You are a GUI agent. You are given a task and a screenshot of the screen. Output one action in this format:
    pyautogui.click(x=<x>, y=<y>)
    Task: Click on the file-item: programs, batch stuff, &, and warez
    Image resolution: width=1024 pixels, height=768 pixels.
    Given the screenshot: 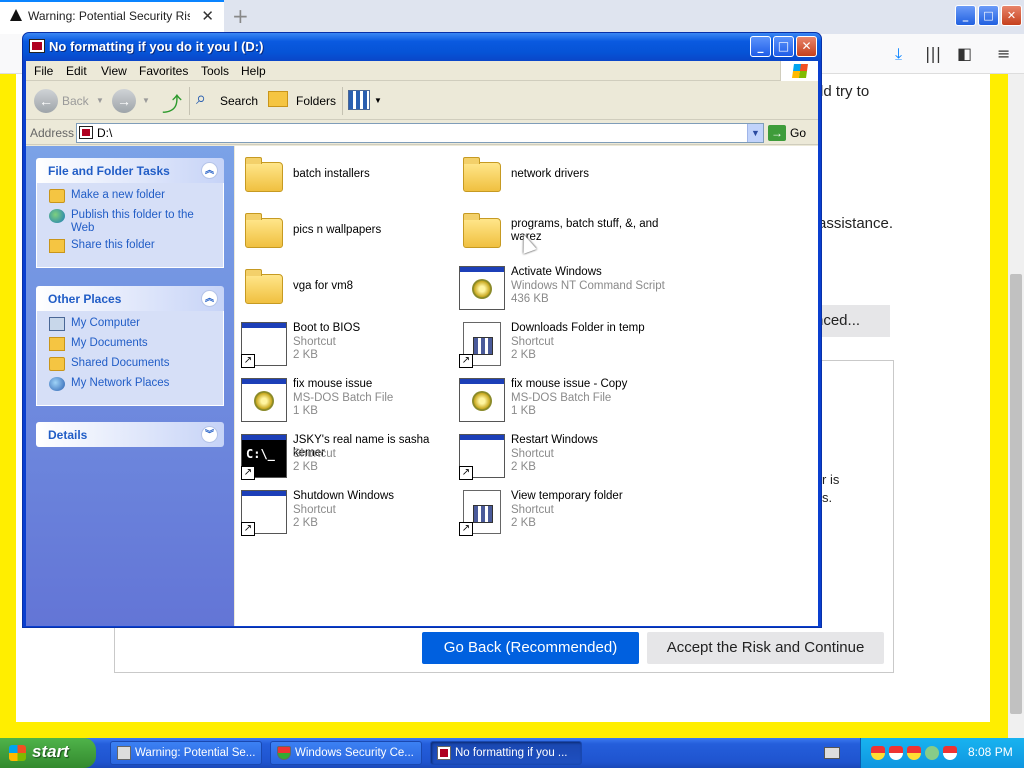 What is the action you would take?
    pyautogui.click(x=566, y=233)
    